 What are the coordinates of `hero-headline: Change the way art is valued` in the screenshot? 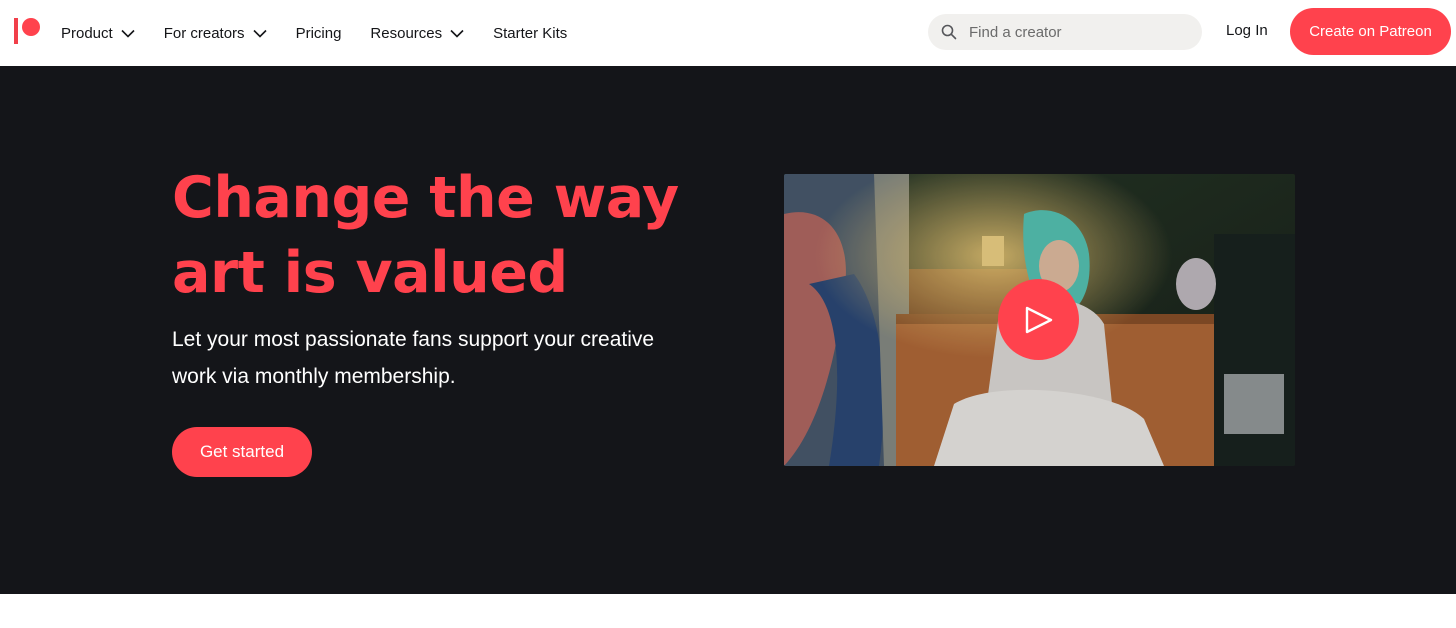 It's located at (432, 236).